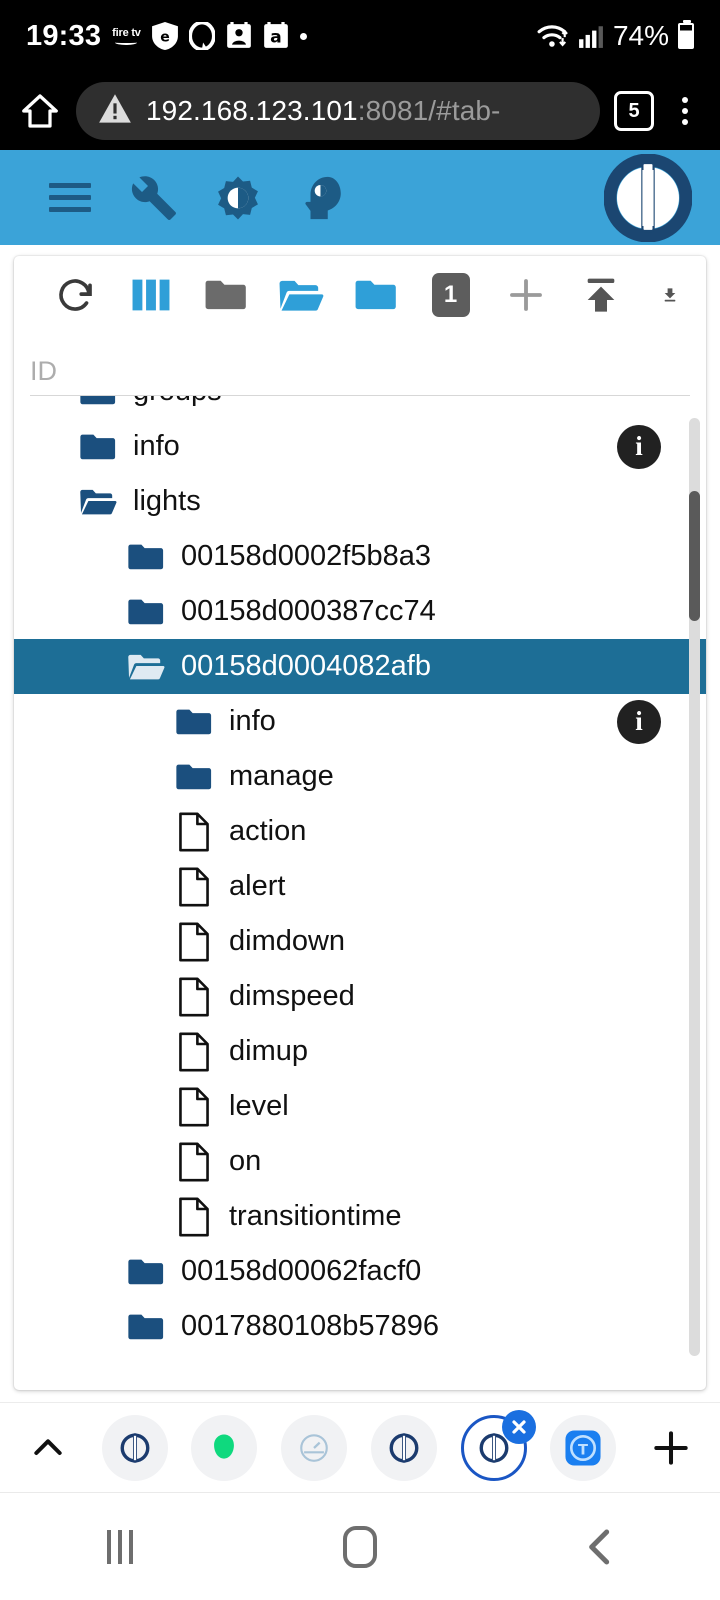  I want to click on tree-row: lights, so click(360, 501).